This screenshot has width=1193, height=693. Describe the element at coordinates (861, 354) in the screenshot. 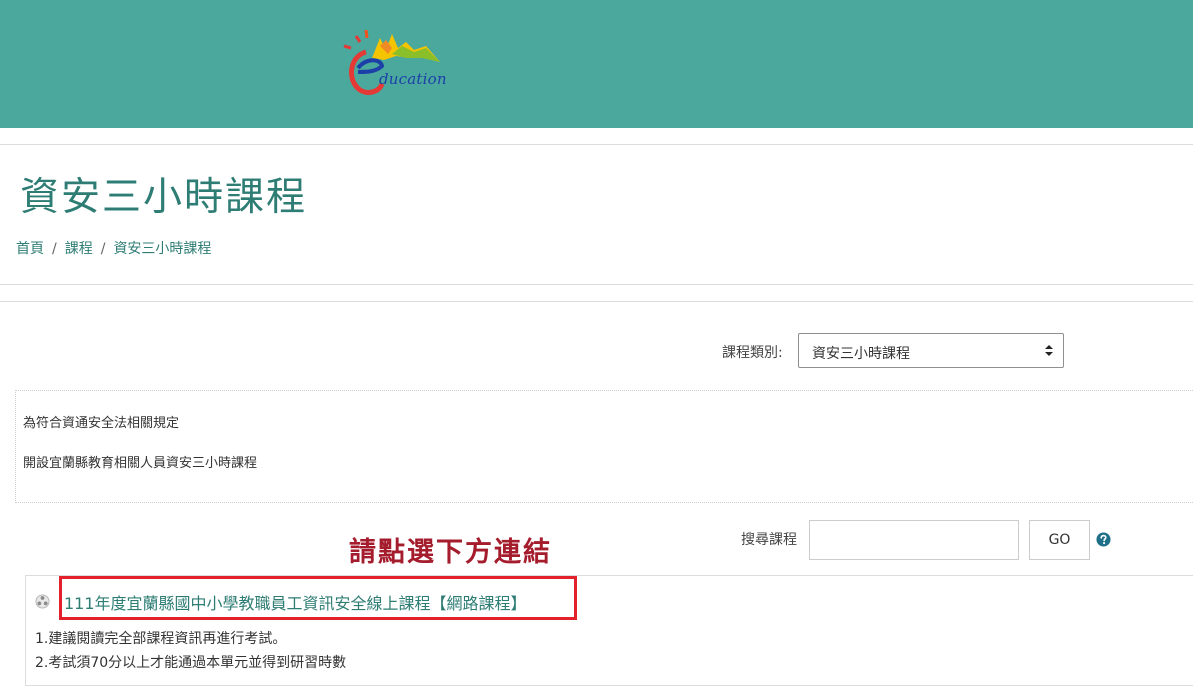

I see `category-select-value: 資安三小時課程` at that location.